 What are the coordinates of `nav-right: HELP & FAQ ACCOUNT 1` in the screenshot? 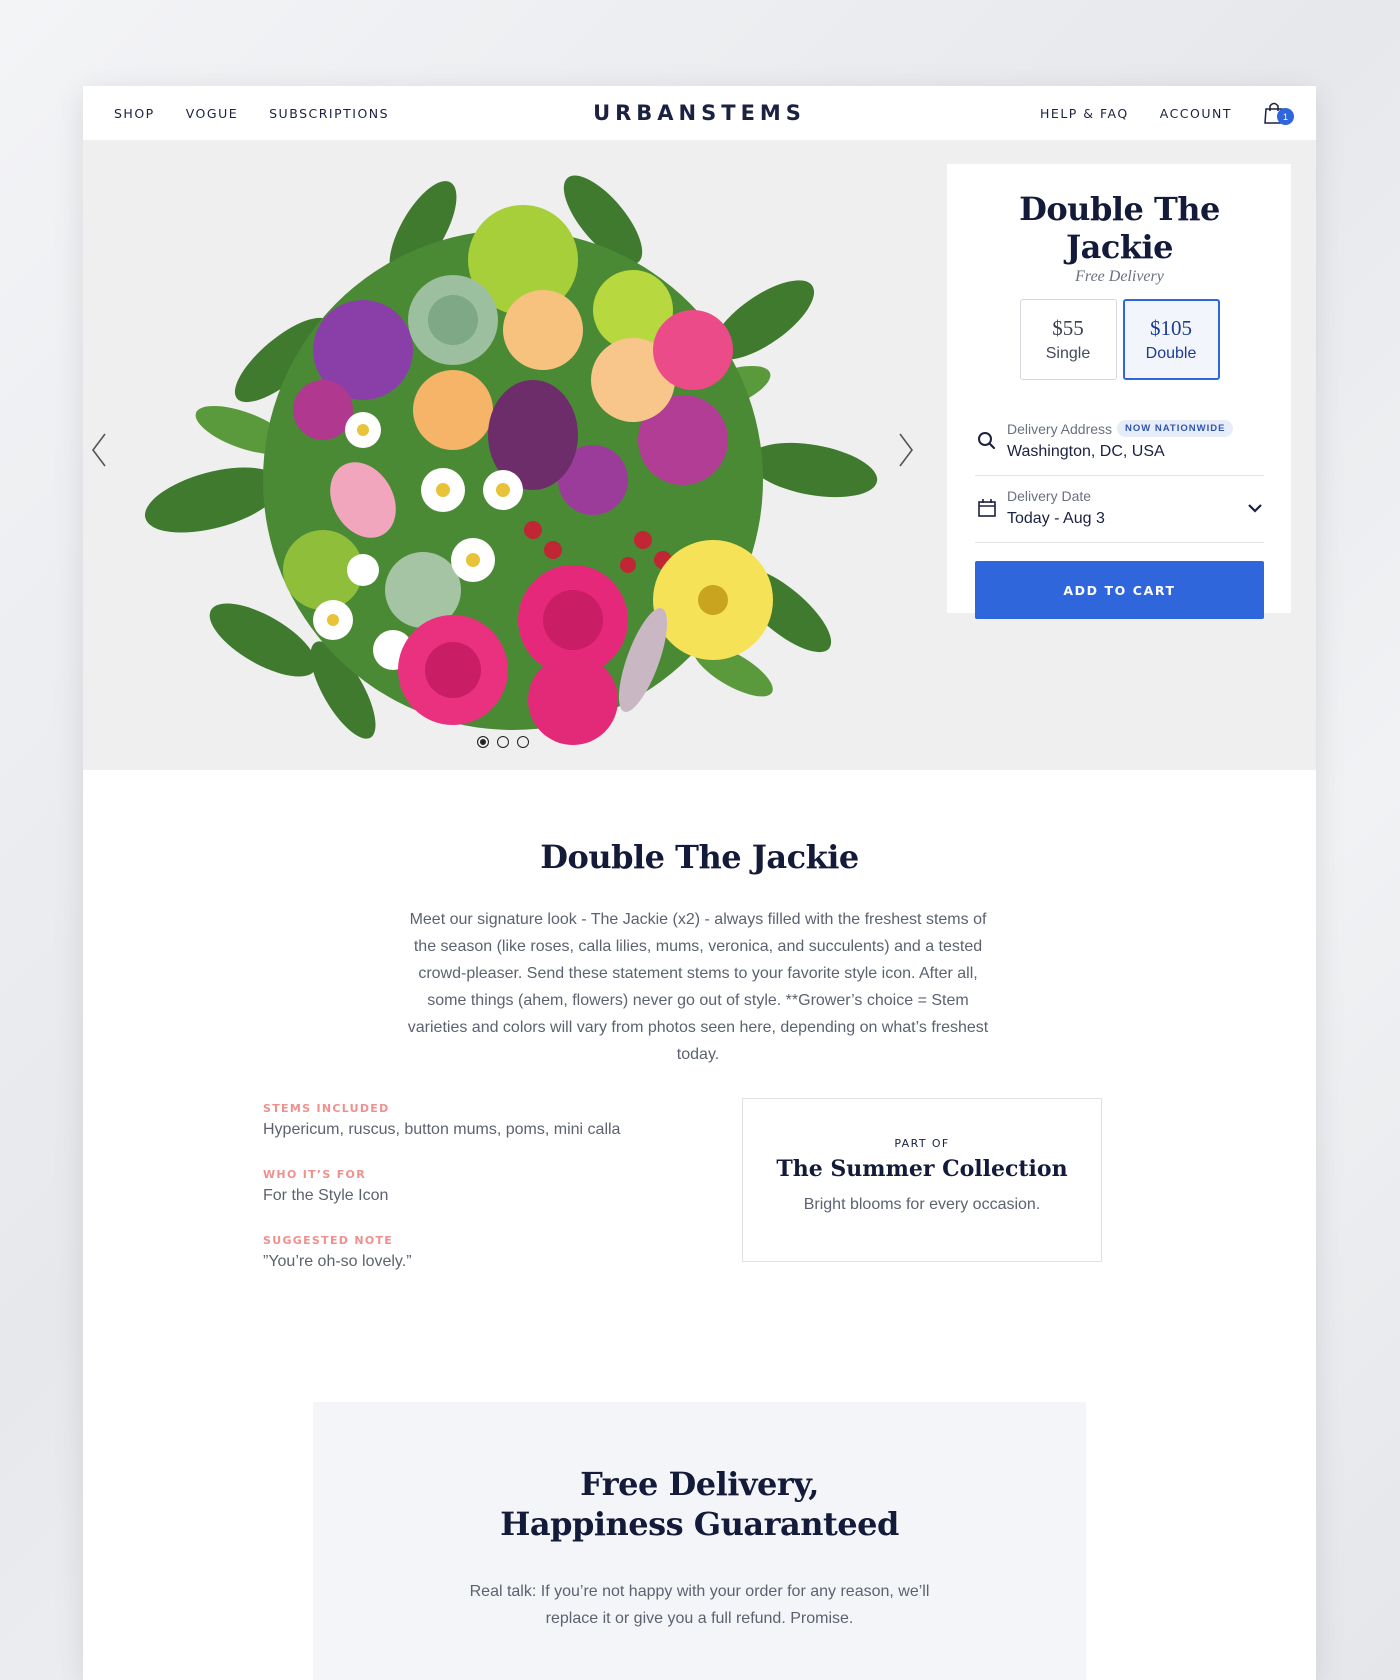 It's located at (1167, 113).